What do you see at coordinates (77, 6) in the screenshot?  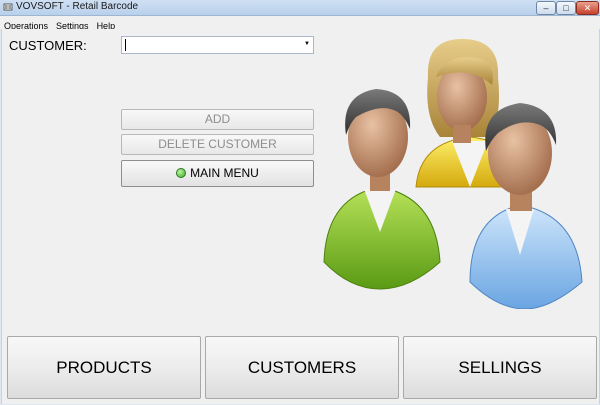 I see `window-title: VOVSOFT - Retail Barcode` at bounding box center [77, 6].